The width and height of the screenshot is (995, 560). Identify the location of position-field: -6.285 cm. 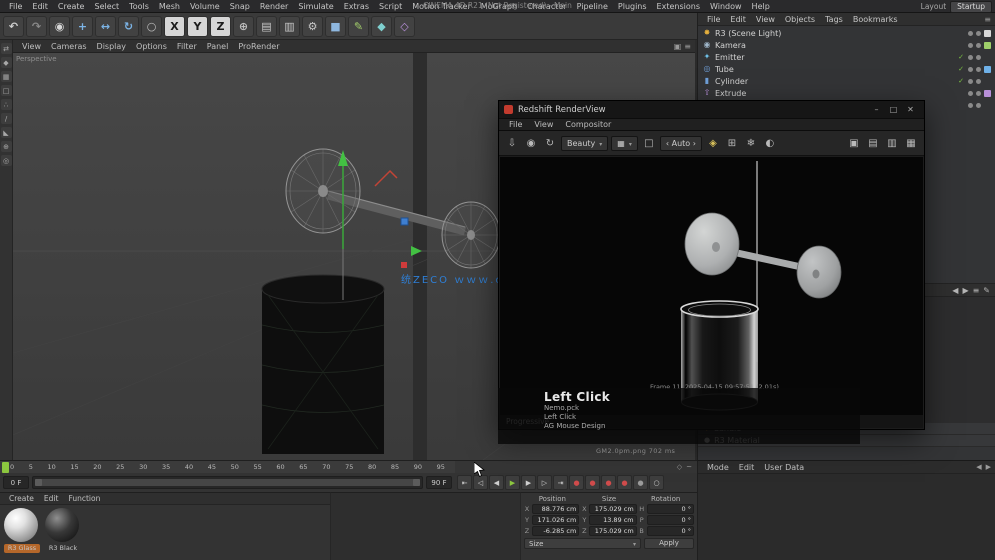
(556, 531).